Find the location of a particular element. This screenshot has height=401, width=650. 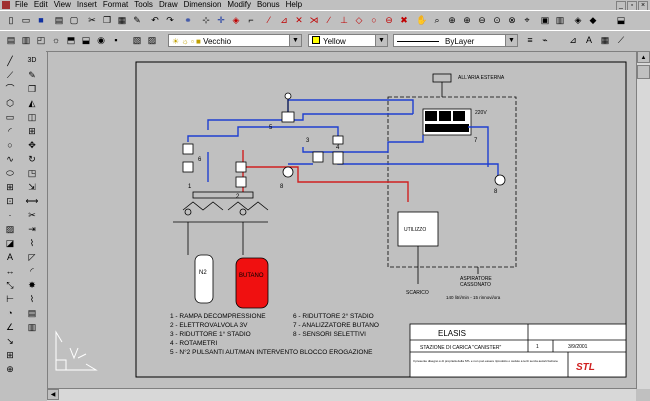

zoom-extents-icon: ⊗ is located at coordinates (512, 20).